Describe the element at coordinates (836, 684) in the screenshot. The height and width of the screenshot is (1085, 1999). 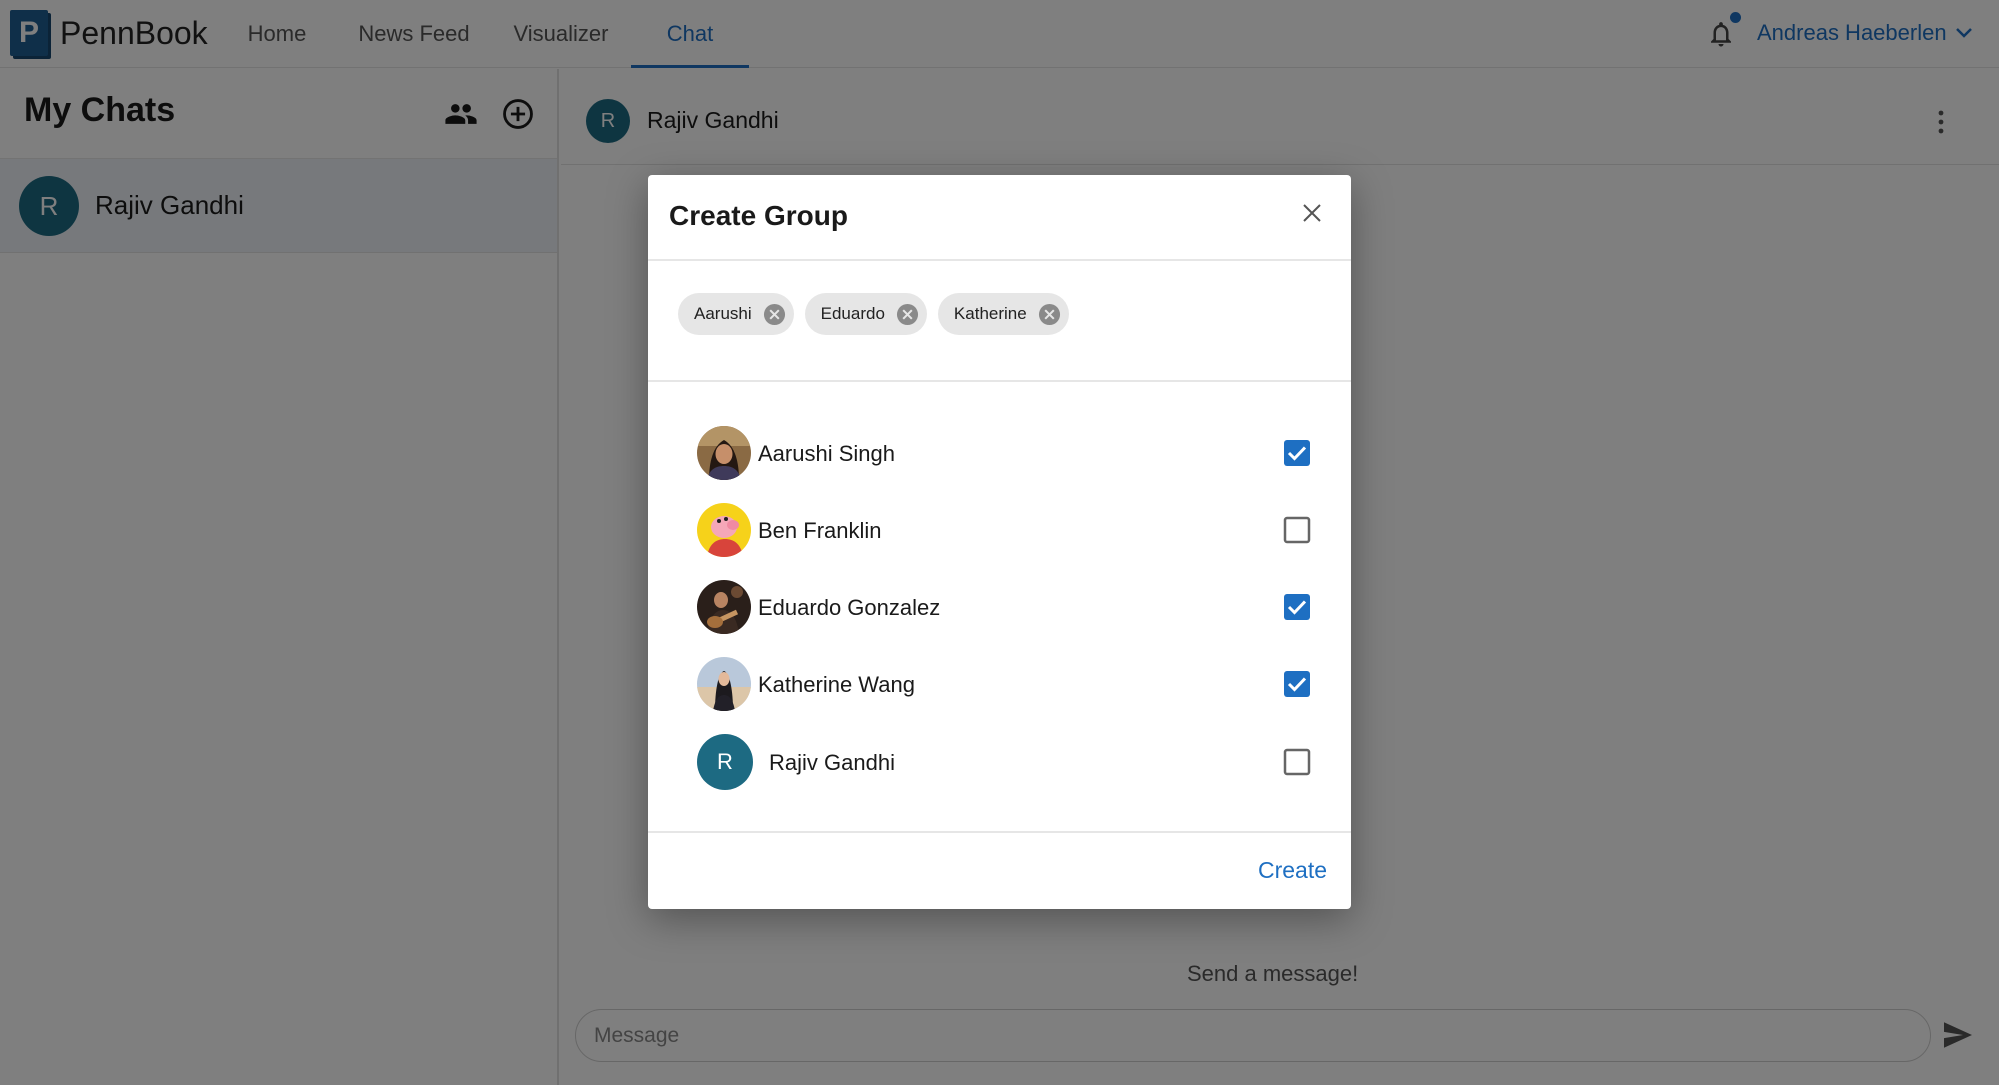
I see `member-name: Katherine Wang` at that location.